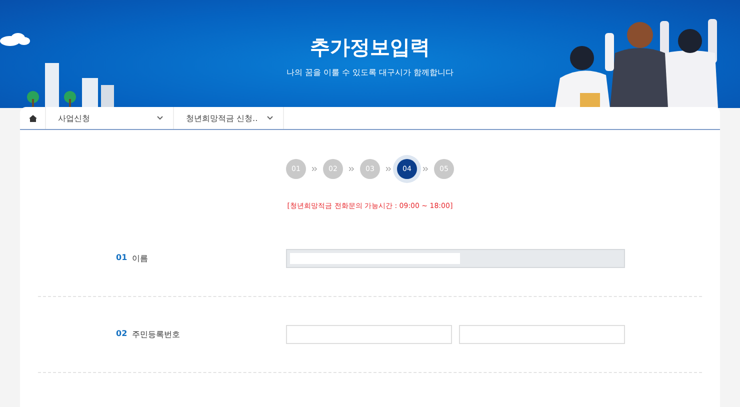  What do you see at coordinates (32, 118) in the screenshot?
I see `home-icon` at bounding box center [32, 118].